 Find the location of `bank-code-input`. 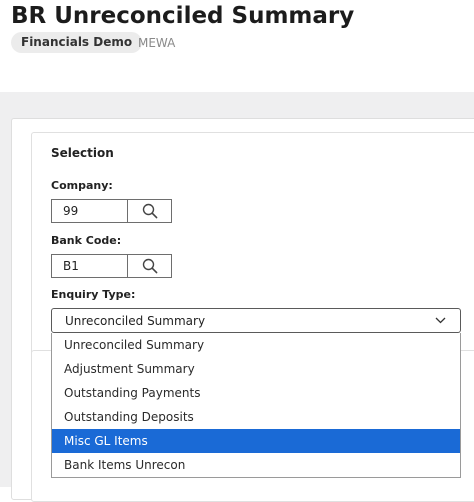

bank-code-input is located at coordinates (89, 266).